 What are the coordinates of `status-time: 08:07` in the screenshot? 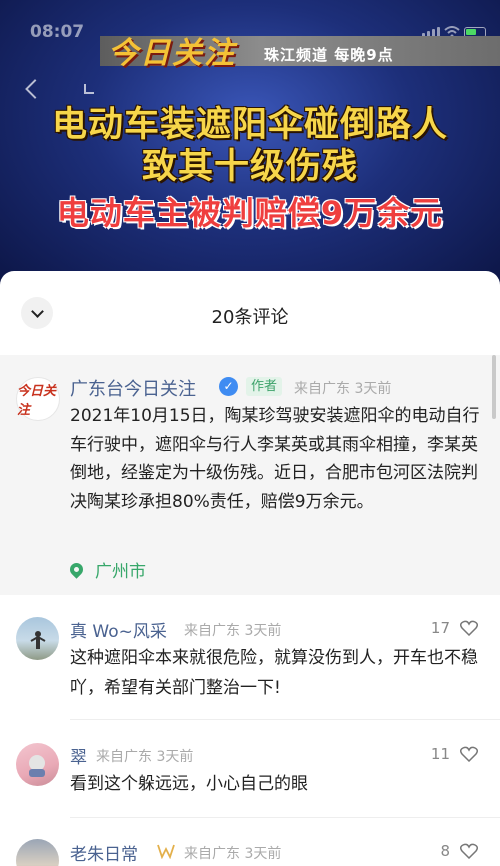 It's located at (57, 32).